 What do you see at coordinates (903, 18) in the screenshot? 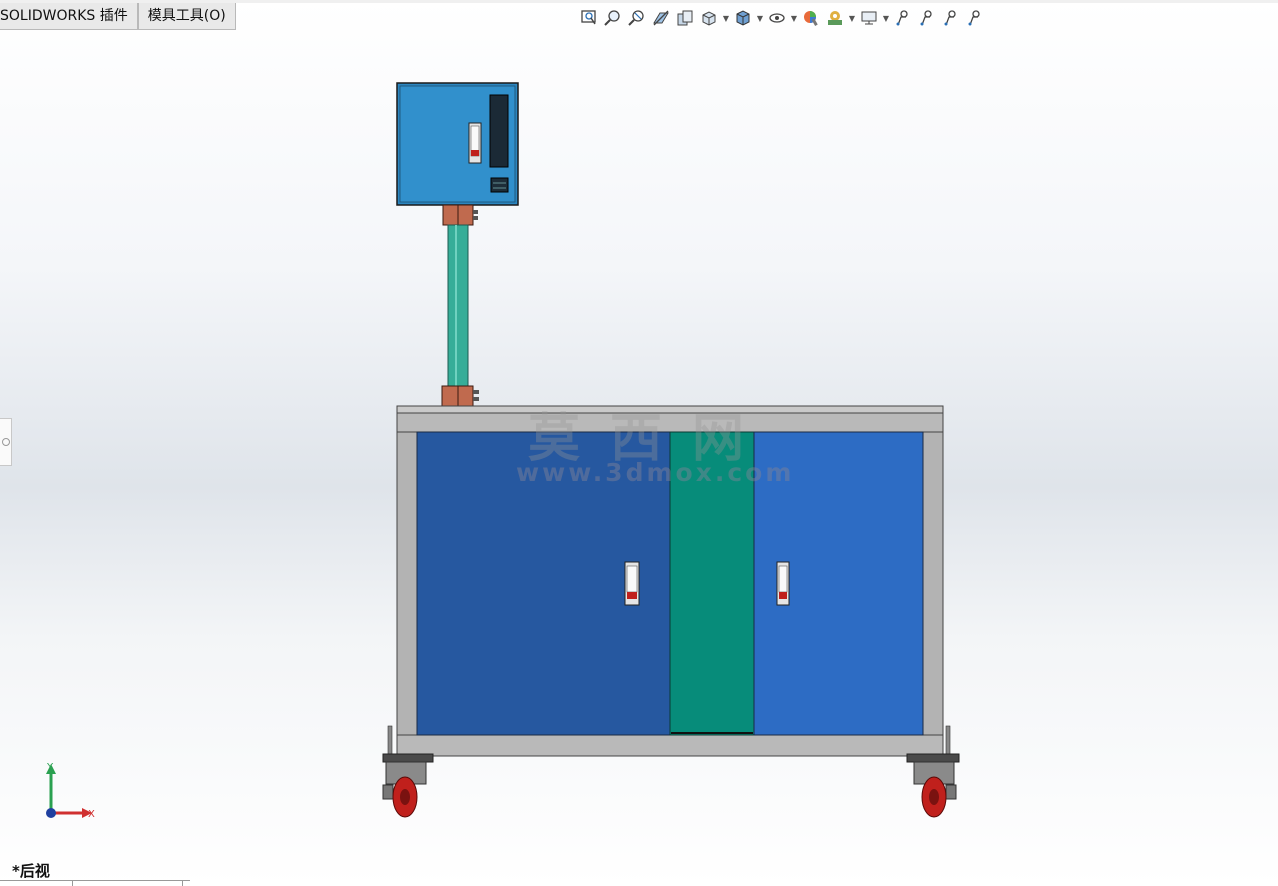
I see `heads-up-view-1-icon` at bounding box center [903, 18].